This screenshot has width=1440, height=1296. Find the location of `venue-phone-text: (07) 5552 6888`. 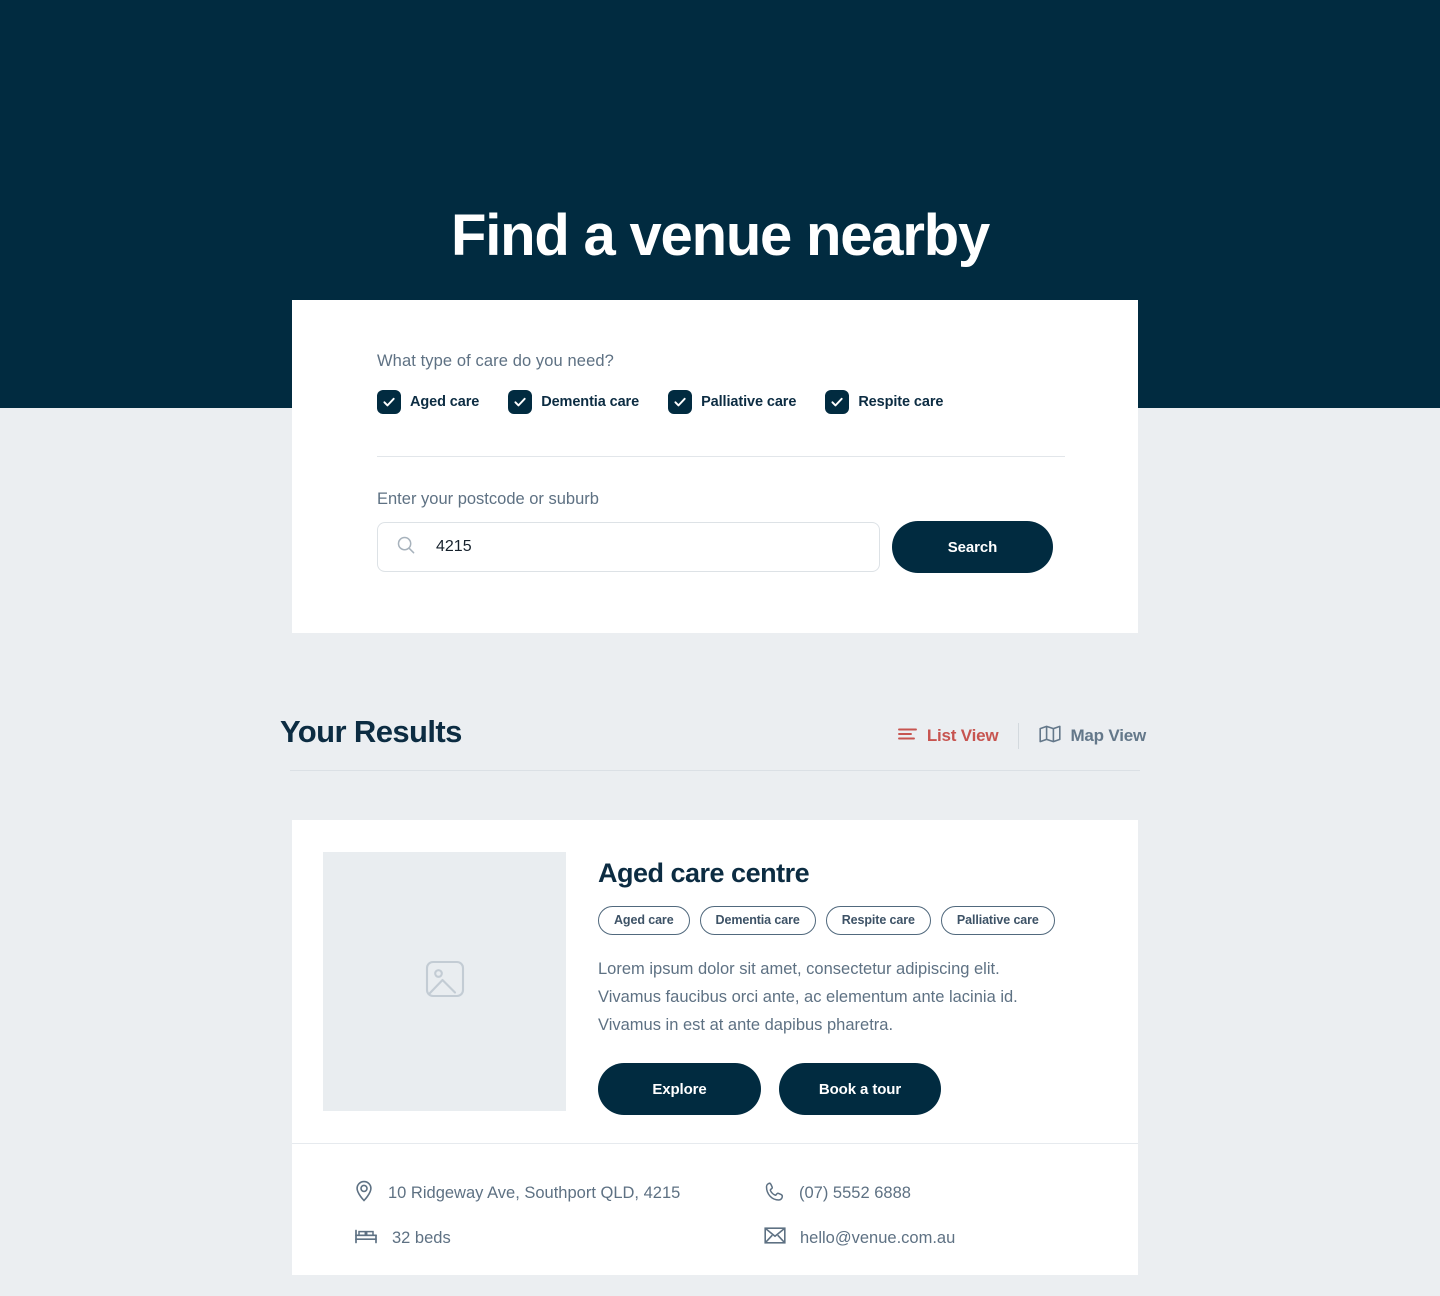

venue-phone-text: (07) 5552 6888 is located at coordinates (855, 1193).